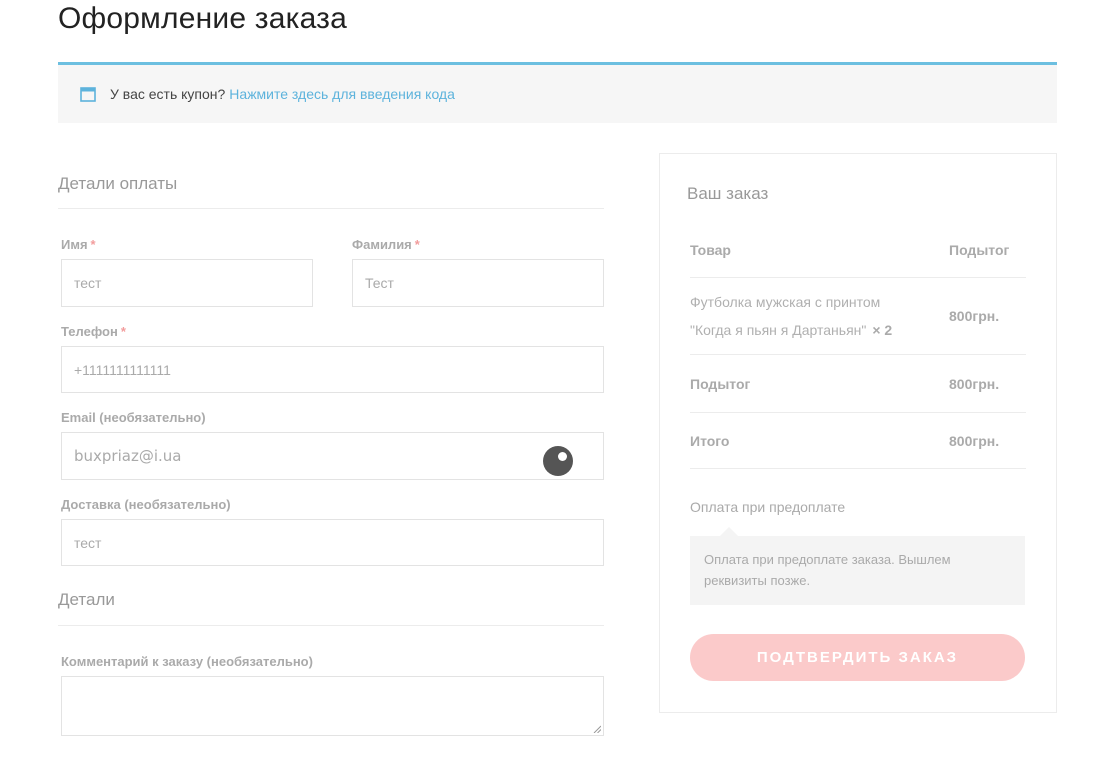 The width and height of the screenshot is (1114, 779). What do you see at coordinates (597, 729) in the screenshot?
I see `resize-handle-icon` at bounding box center [597, 729].